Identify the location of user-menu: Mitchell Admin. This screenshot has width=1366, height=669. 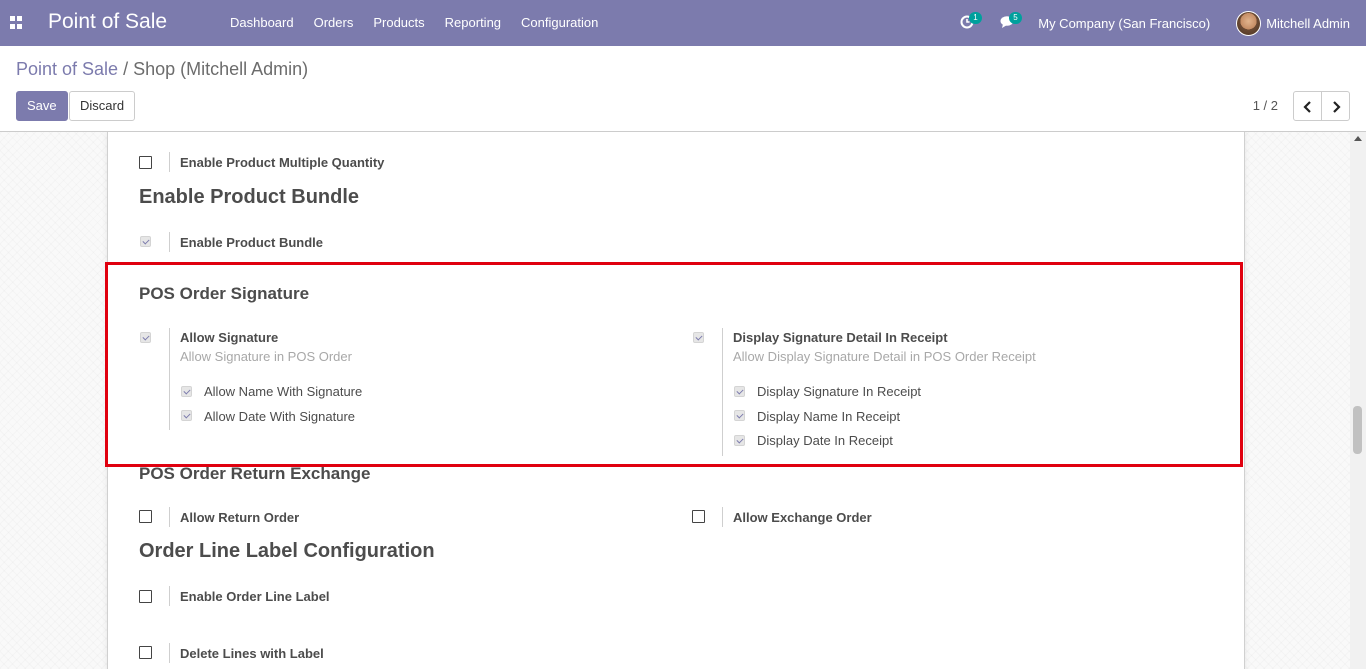
(1308, 23).